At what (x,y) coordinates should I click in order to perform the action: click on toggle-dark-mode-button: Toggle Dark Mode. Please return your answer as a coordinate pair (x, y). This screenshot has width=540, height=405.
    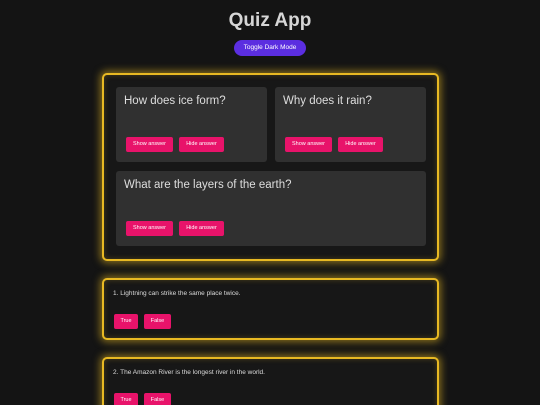
    Looking at the image, I should click on (270, 48).